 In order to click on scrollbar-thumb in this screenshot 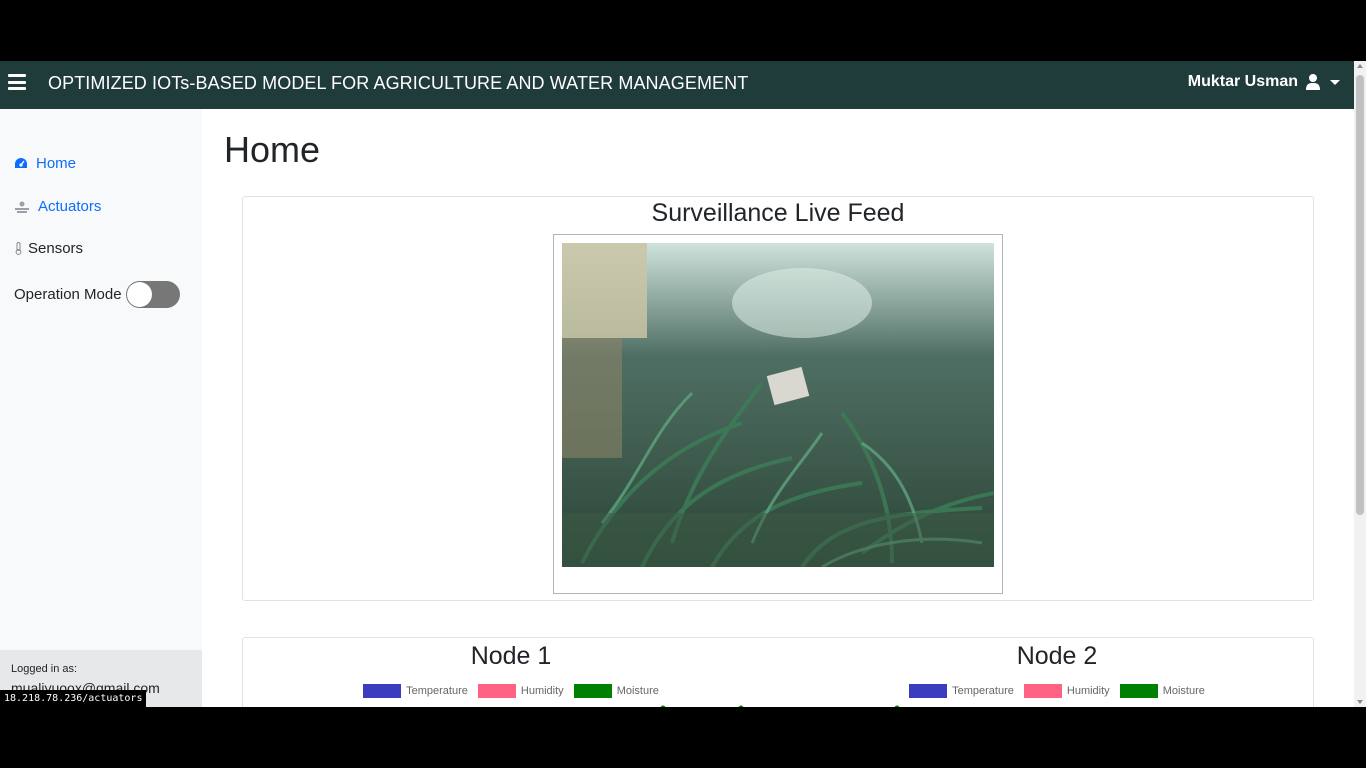, I will do `click(1360, 295)`.